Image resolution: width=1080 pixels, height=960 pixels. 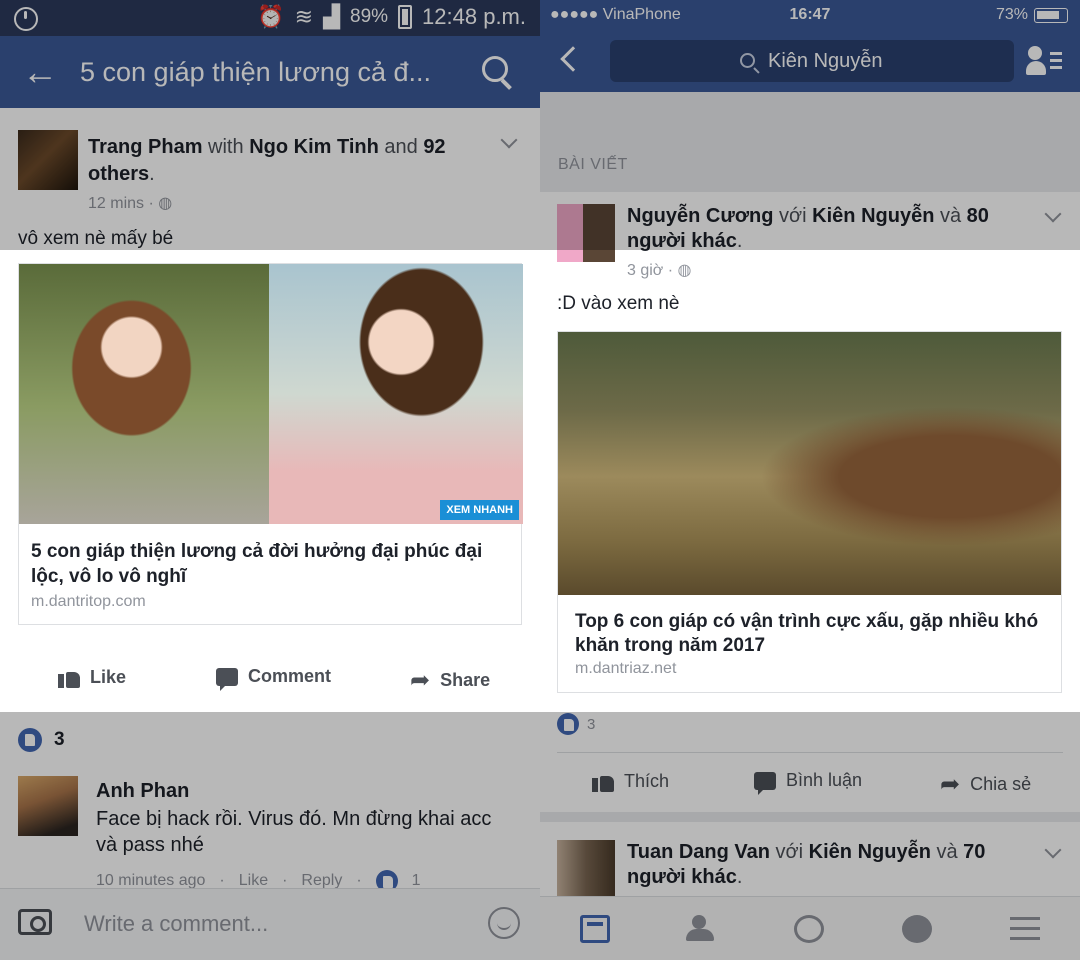 What do you see at coordinates (1044, 61) in the screenshot?
I see `friend-list-icon` at bounding box center [1044, 61].